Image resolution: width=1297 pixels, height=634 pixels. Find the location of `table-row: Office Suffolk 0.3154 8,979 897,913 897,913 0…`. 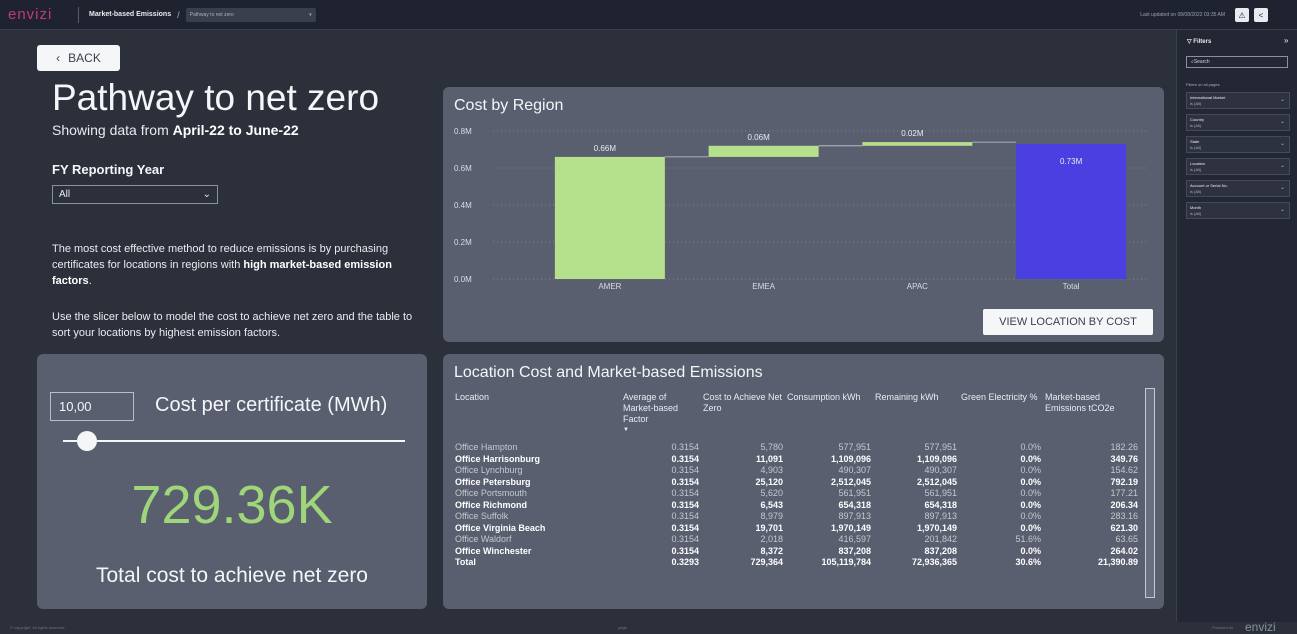

table-row: Office Suffolk 0.3154 8,979 897,913 897,913 0… is located at coordinates (796, 517).